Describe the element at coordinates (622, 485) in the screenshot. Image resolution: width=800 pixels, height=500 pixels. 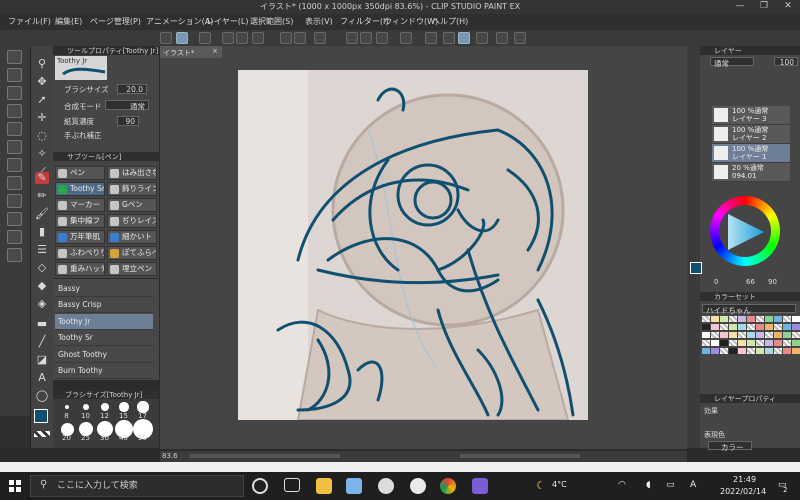
I see `network-icon: ◠` at that location.